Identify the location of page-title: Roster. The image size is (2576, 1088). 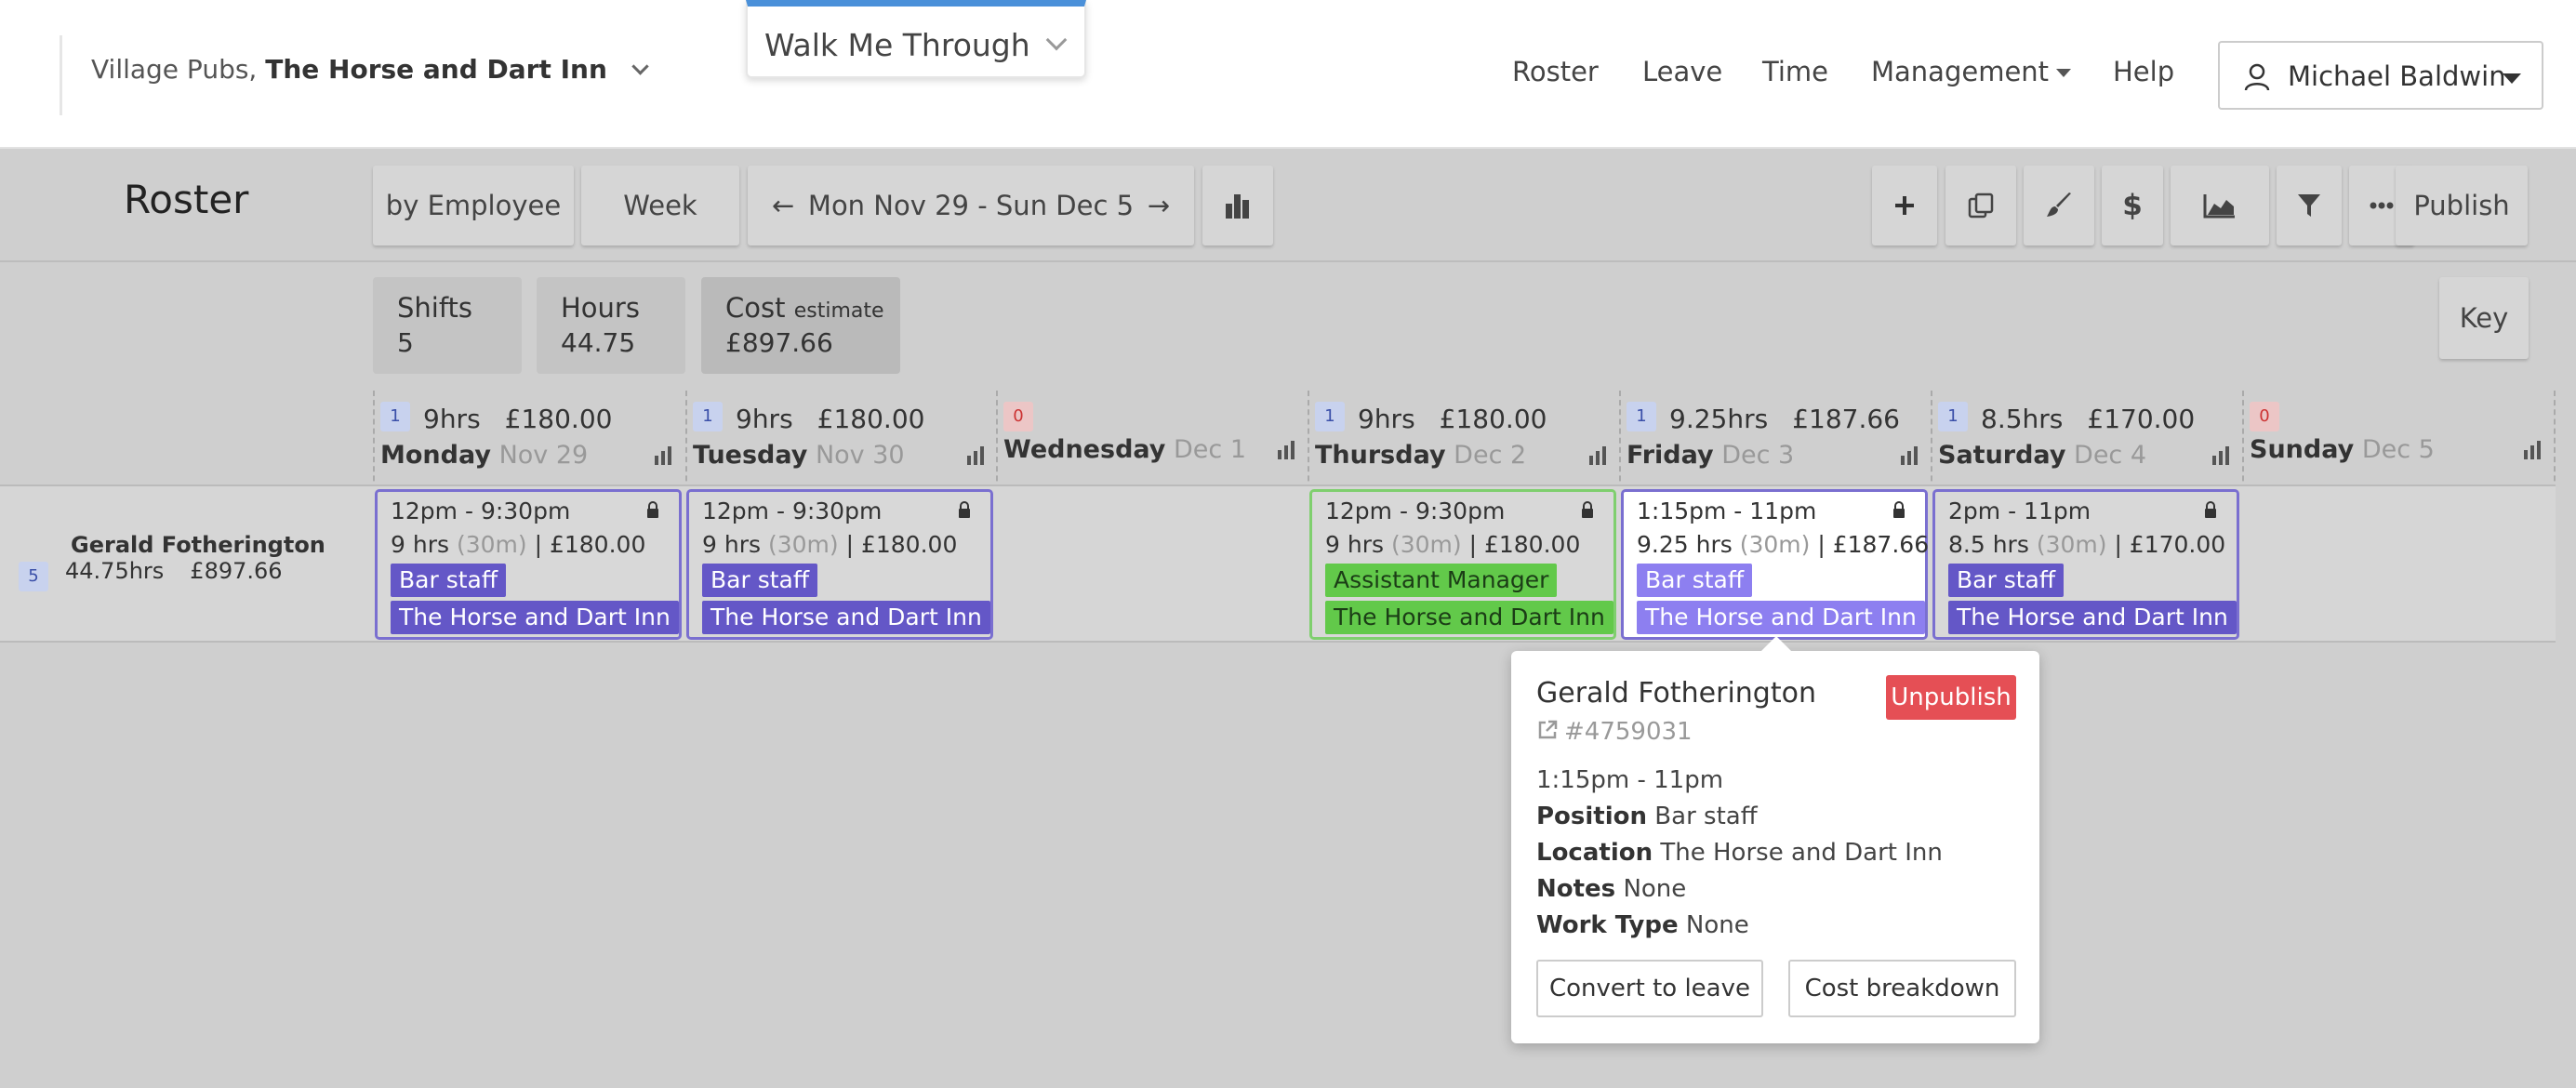
(186, 200).